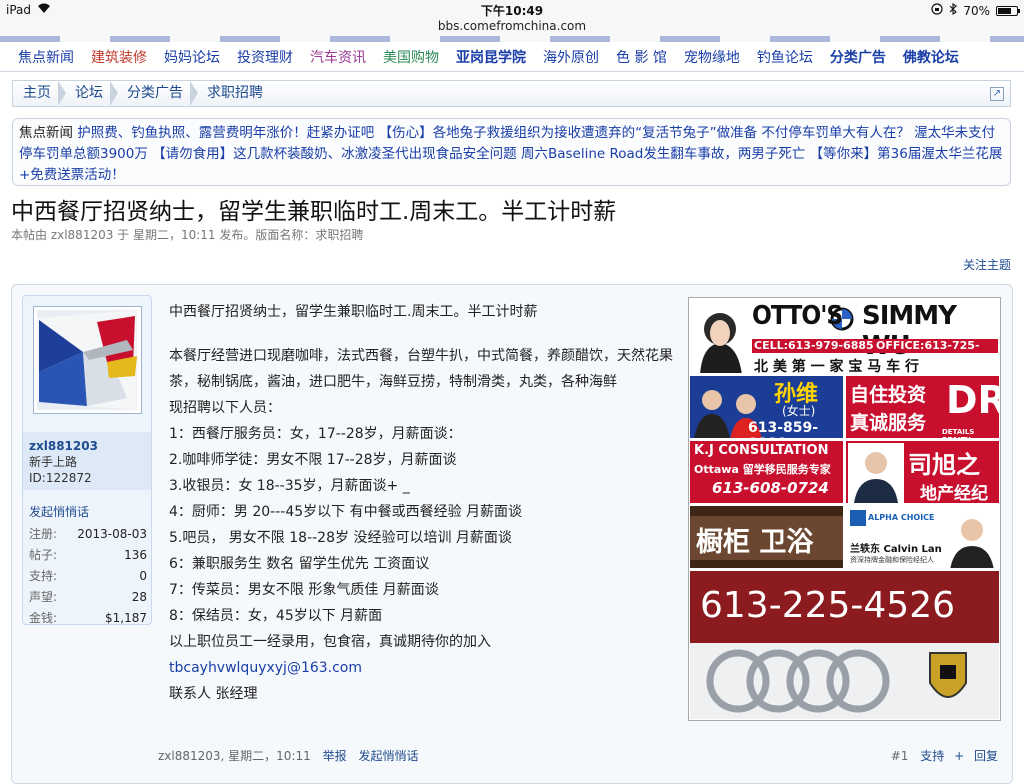 Image resolution: width=1024 pixels, height=784 pixels. I want to click on contact-email-link: tbcayhvwlquyxyj@163.com, so click(429, 668).